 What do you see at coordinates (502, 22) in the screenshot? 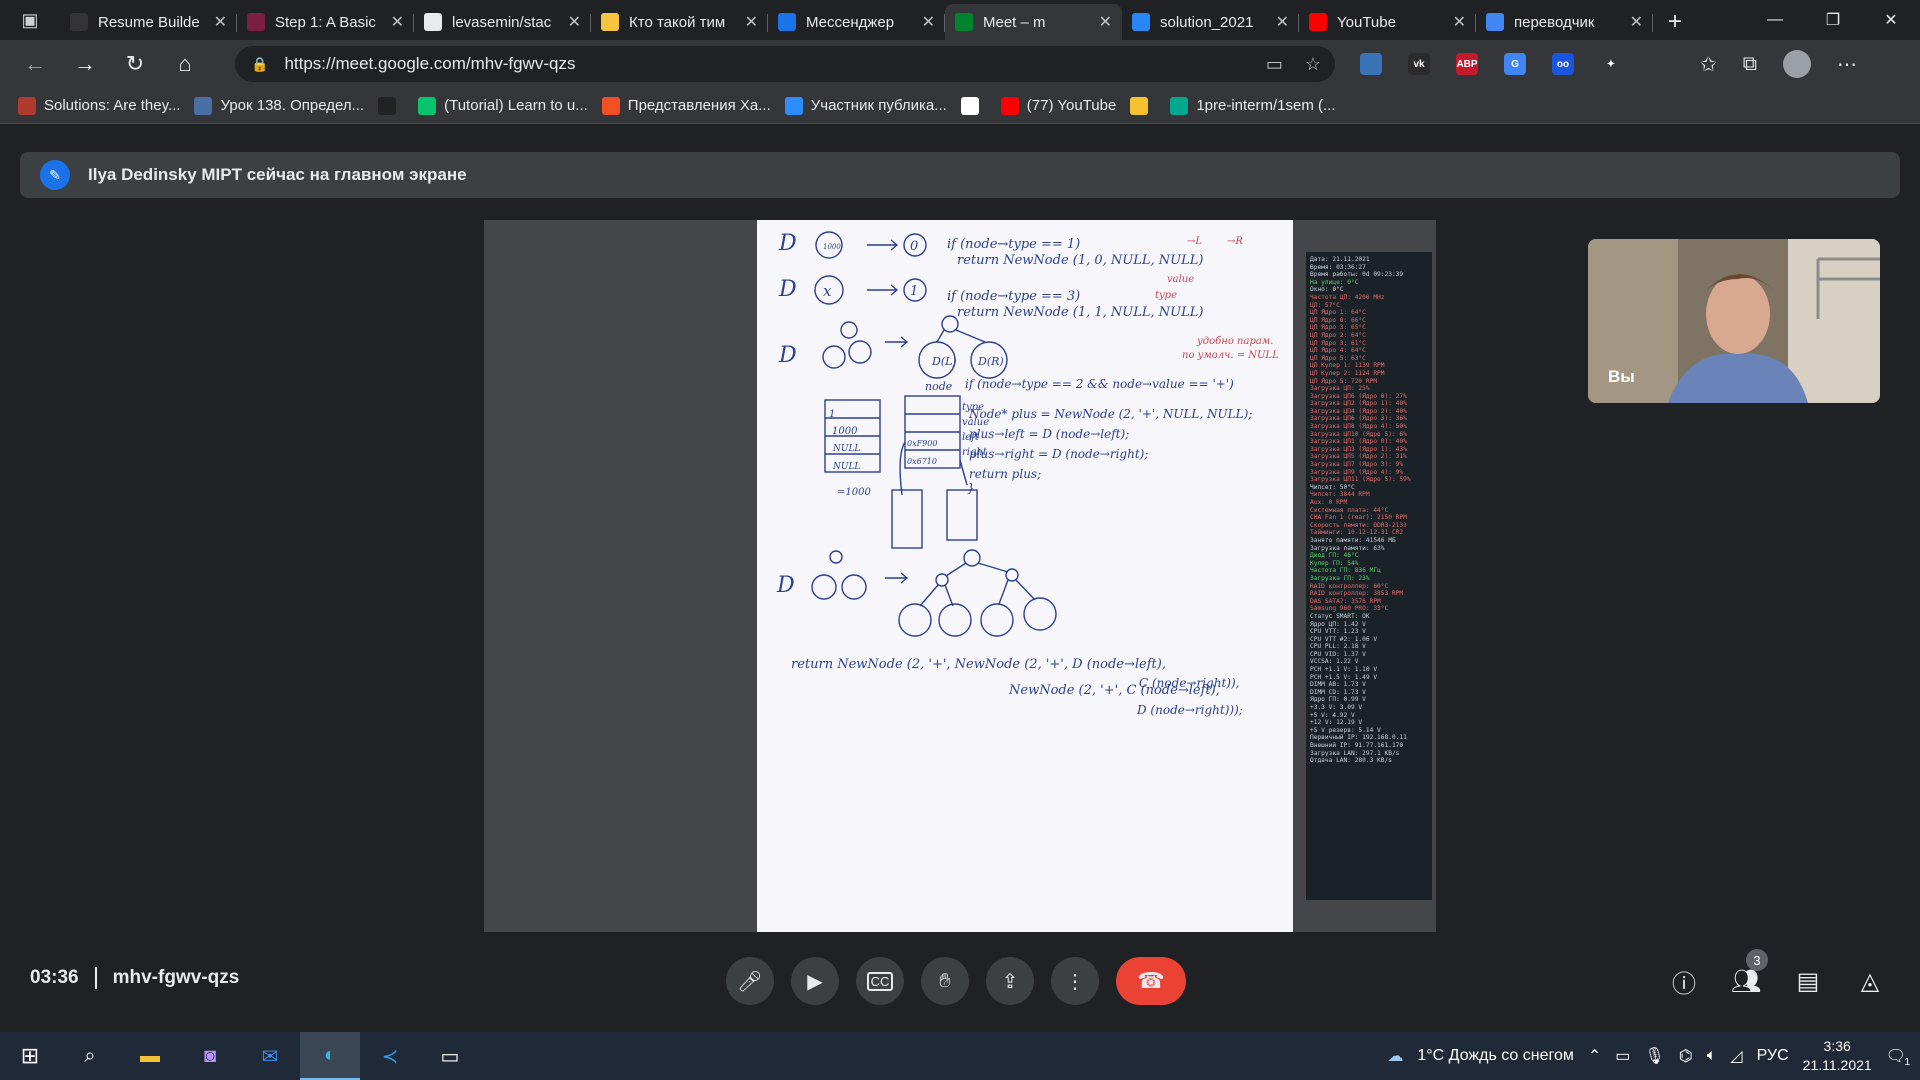
I see `browser-tab: levasemin/stac ✕` at bounding box center [502, 22].